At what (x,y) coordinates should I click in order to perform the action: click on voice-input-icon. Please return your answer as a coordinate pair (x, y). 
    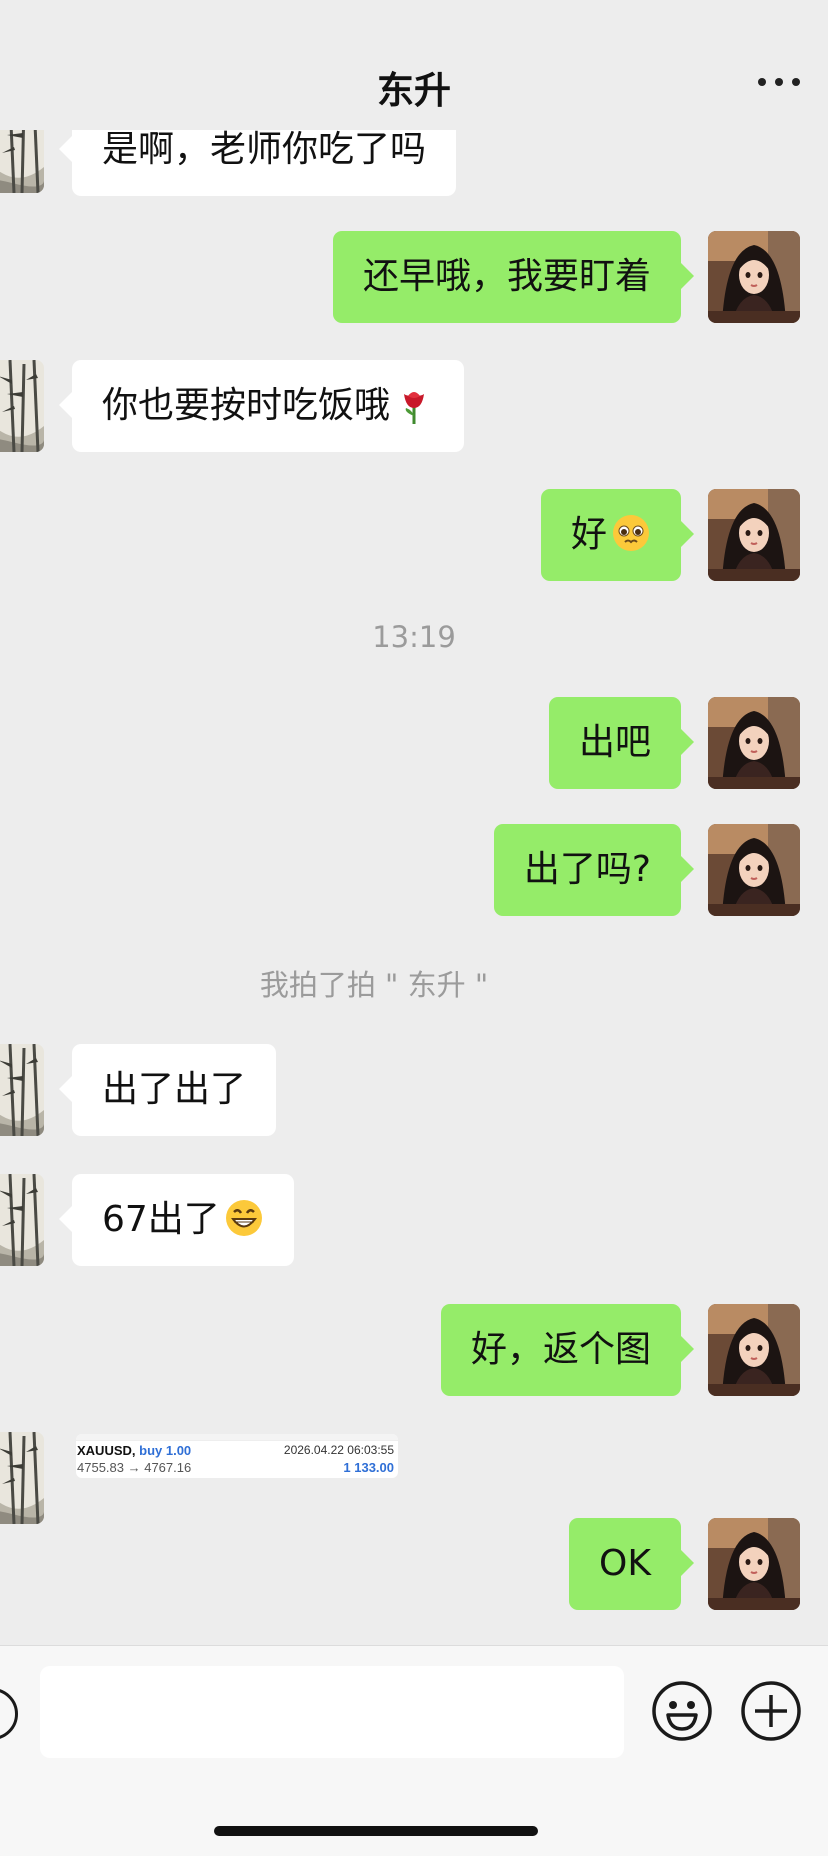
    Looking at the image, I should click on (9, 1714).